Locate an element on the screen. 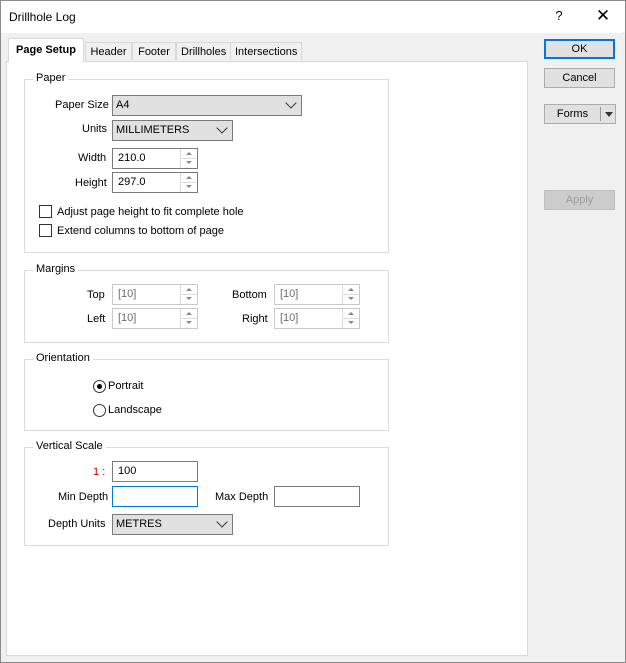 This screenshot has width=626, height=663. max-depth-input is located at coordinates (317, 496).